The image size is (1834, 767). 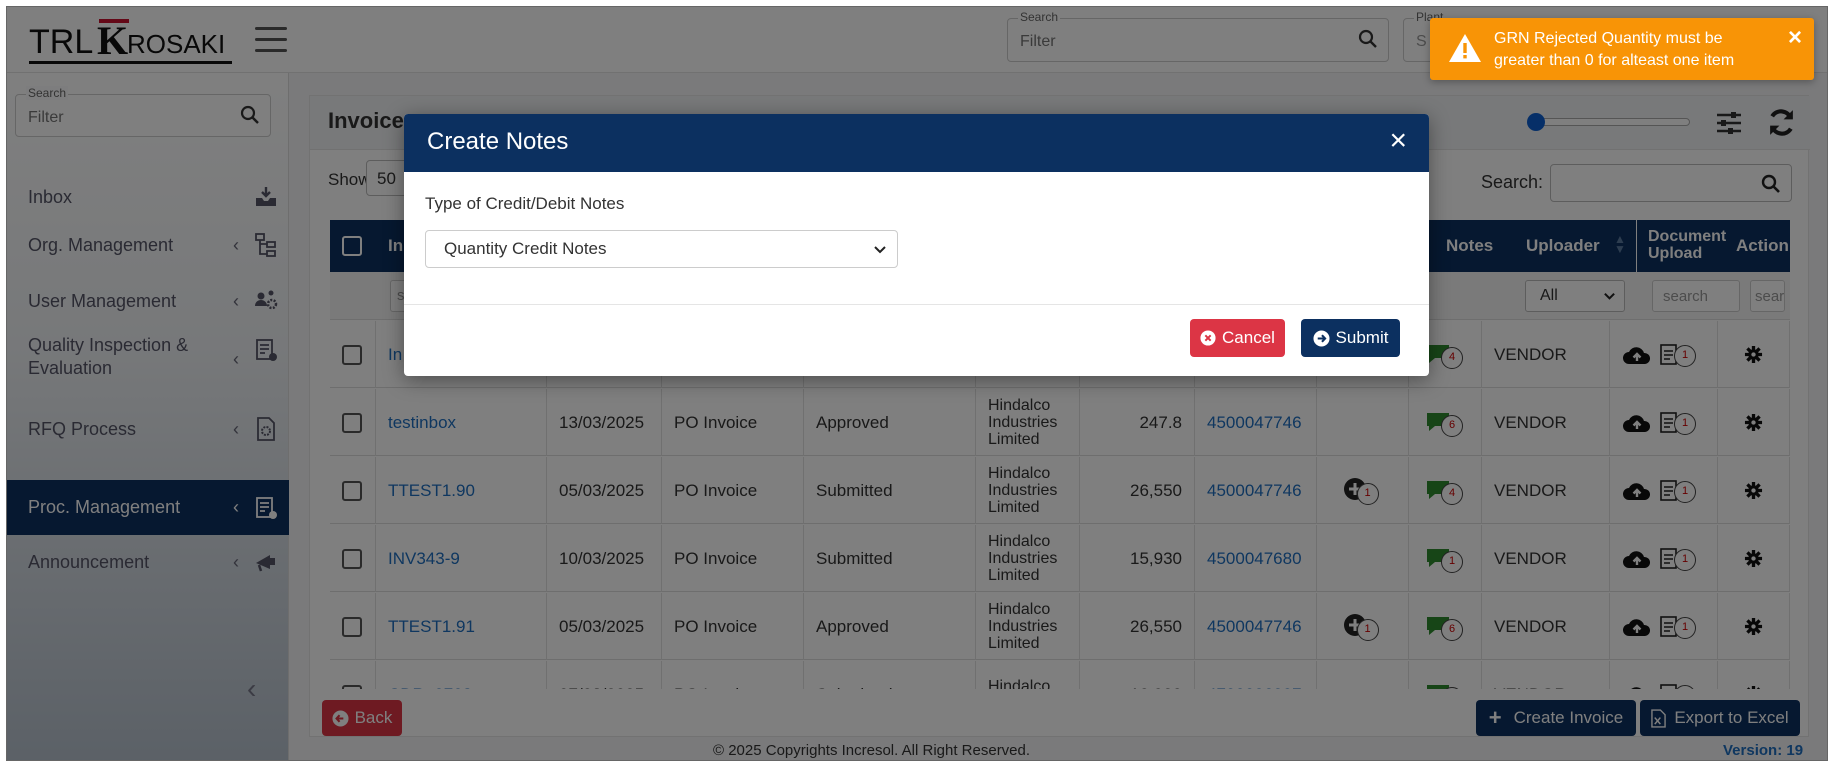 What do you see at coordinates (661, 249) in the screenshot?
I see `note-type-select: Quantity Credit Notes` at bounding box center [661, 249].